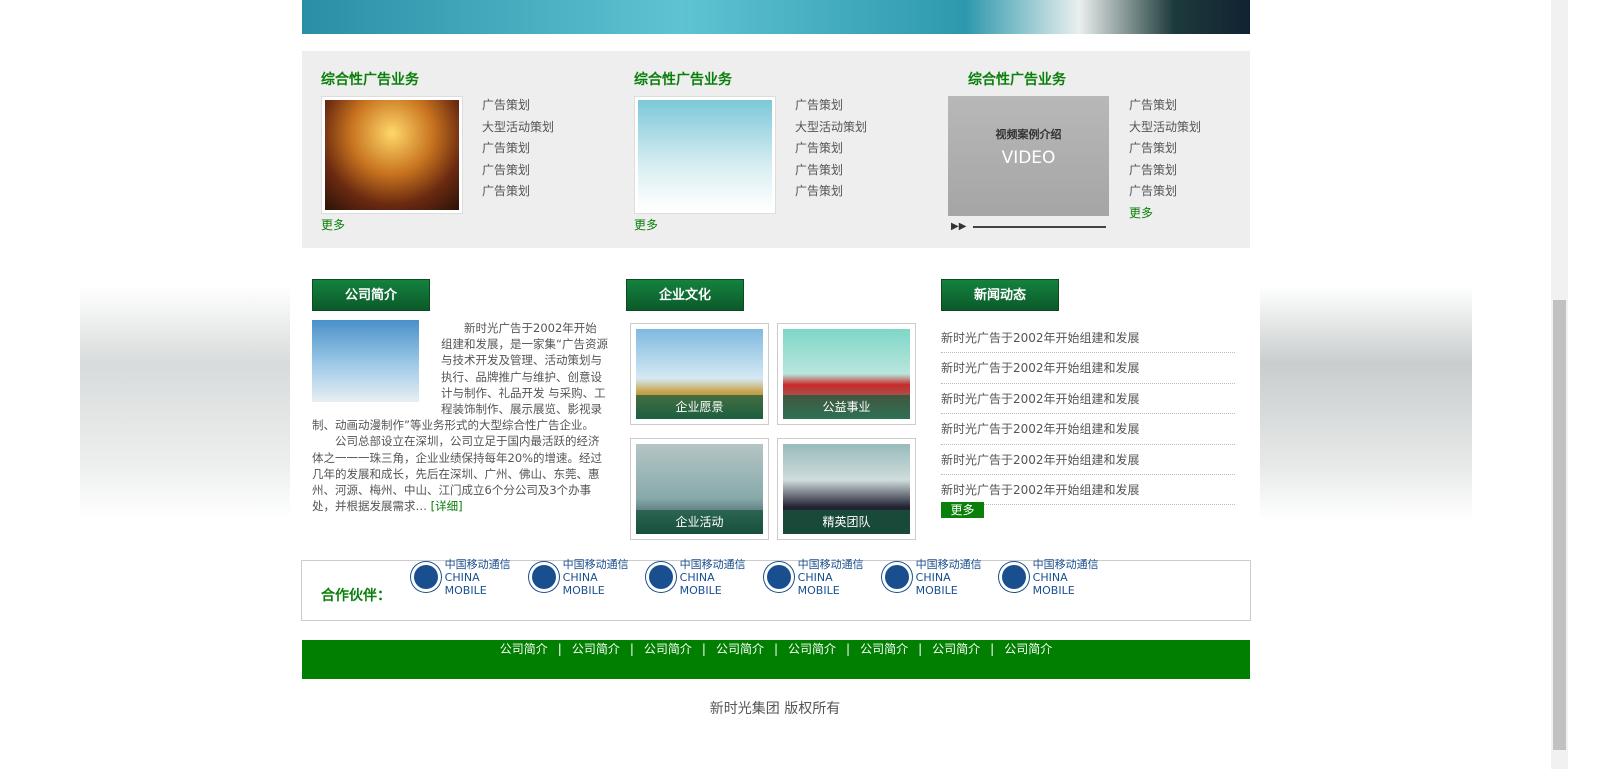  I want to click on top-banner, so click(776, 17).